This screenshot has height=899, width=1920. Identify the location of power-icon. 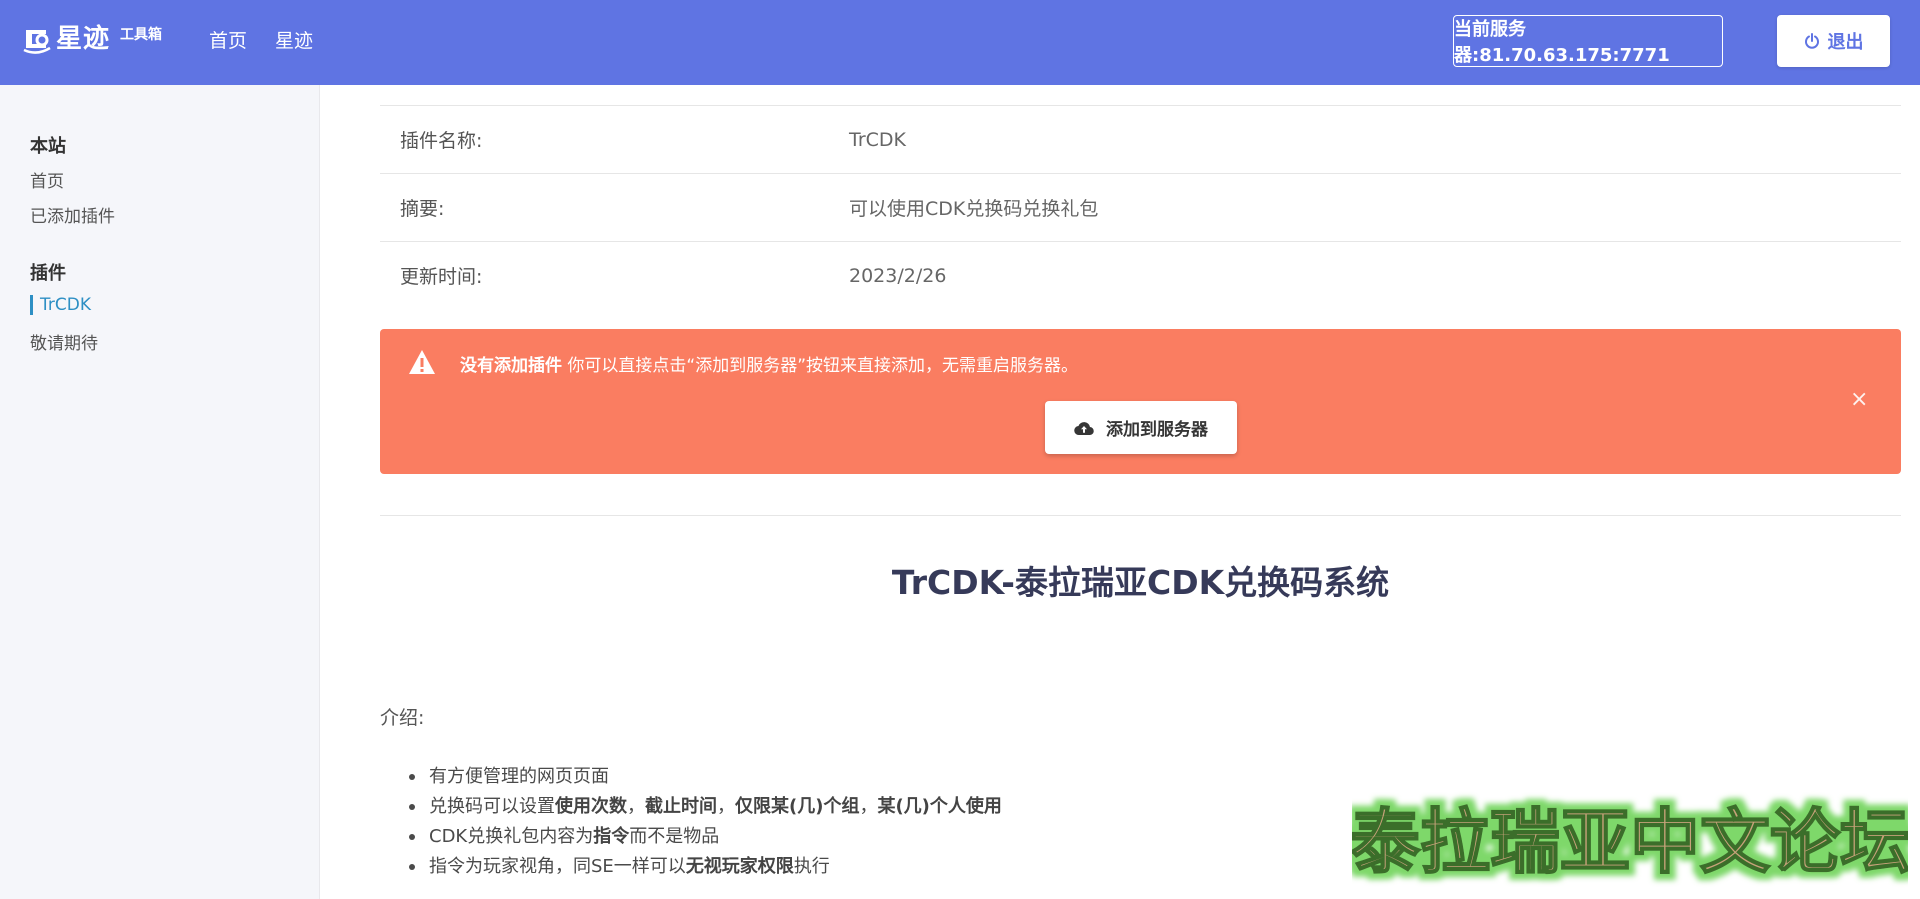
(1811, 41).